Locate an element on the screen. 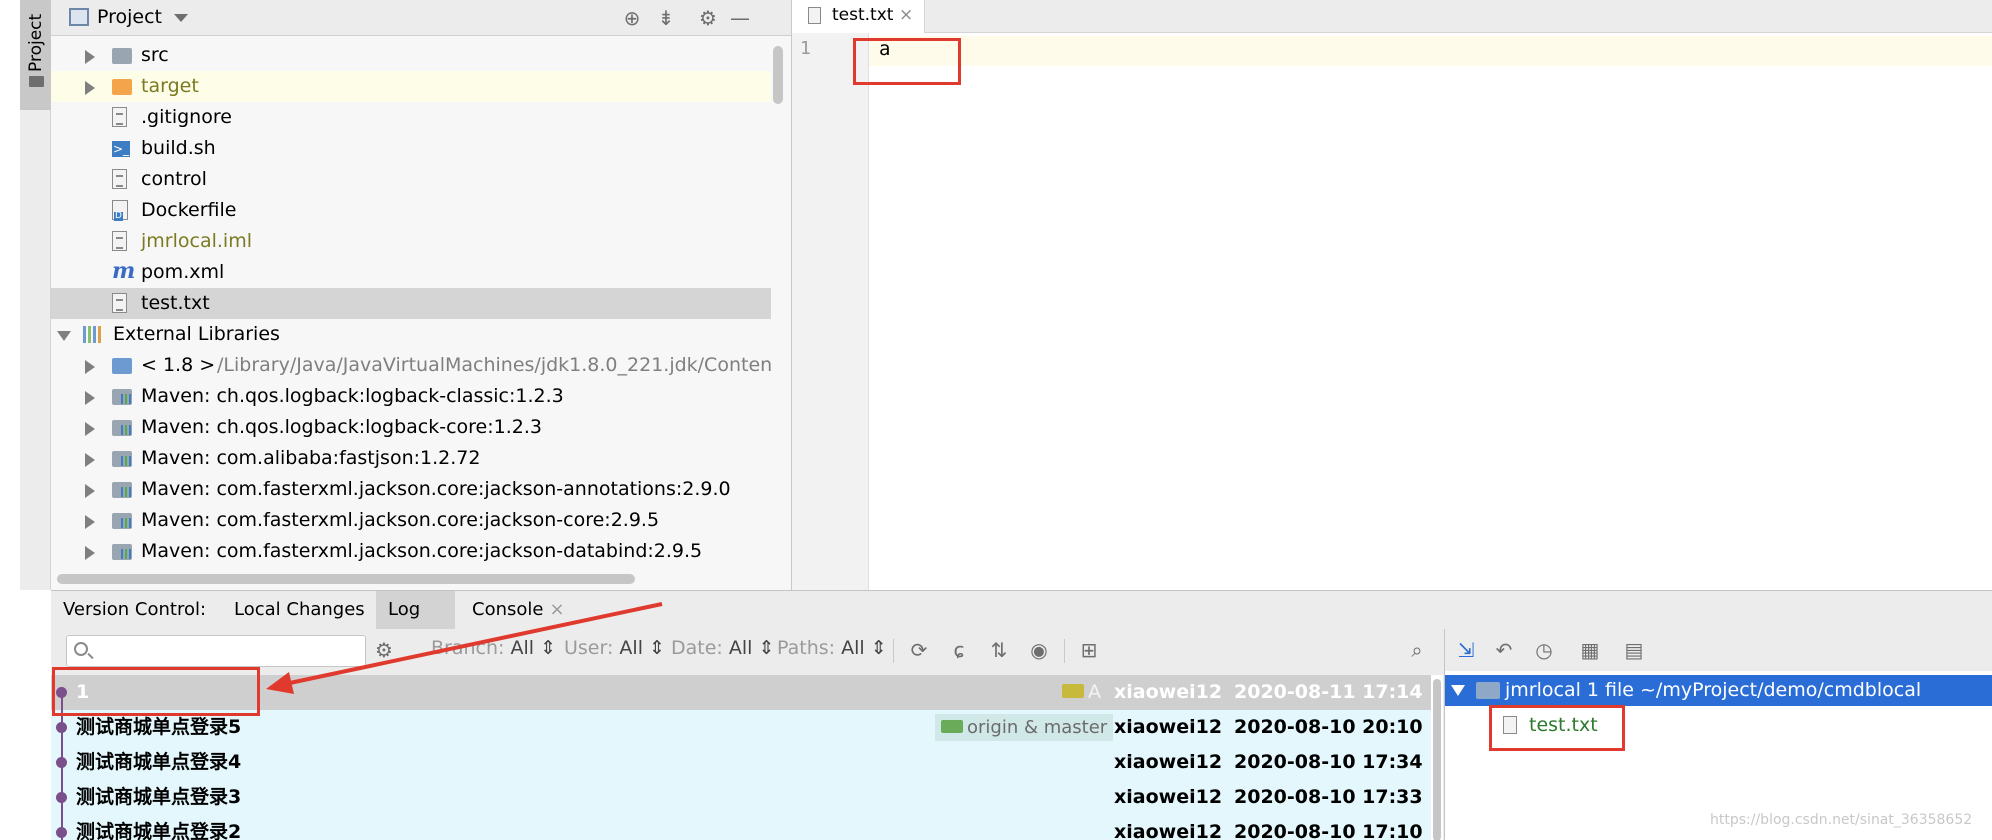 This screenshot has height=840, width=1992. project-tool-tab: Project is located at coordinates (35, 55).